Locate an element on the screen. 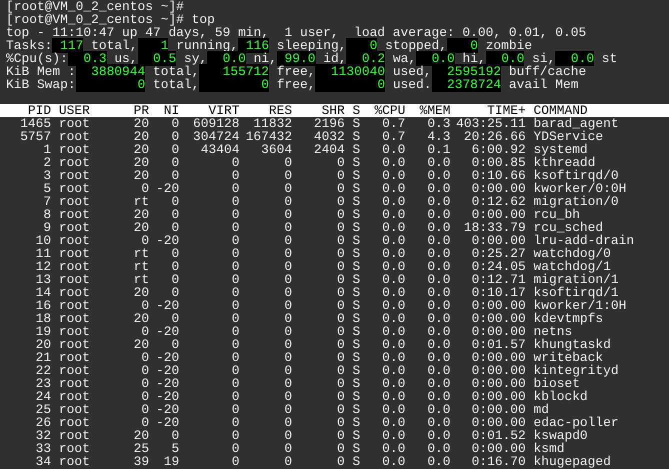 This screenshot has width=669, height=469. table-cell-text: 0:00.85 is located at coordinates (498, 162).